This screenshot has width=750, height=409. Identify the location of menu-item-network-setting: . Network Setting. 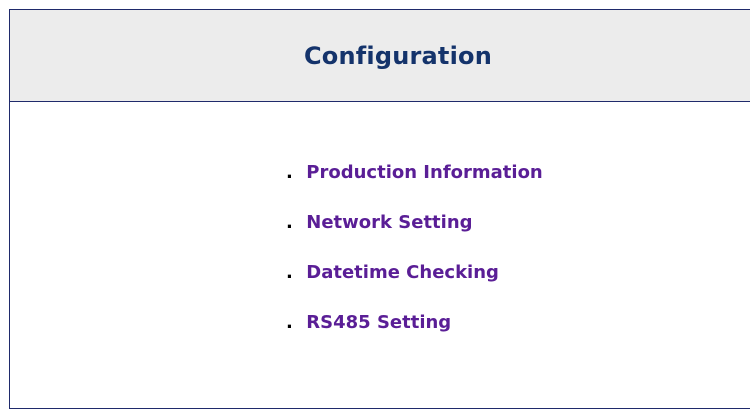
(414, 234).